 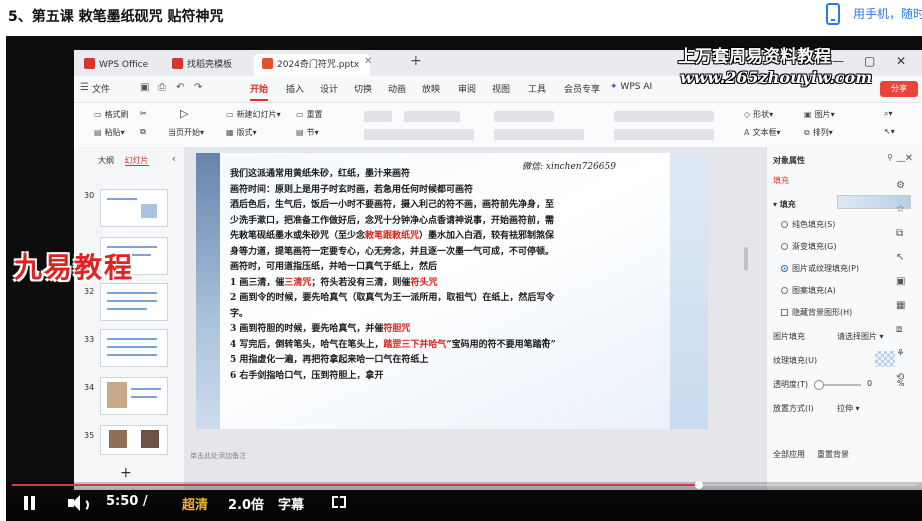 I want to click on slide-text-line: 5 用指虚化一遍，再把符拿起来哈一口气在符纸上, so click(x=329, y=360).